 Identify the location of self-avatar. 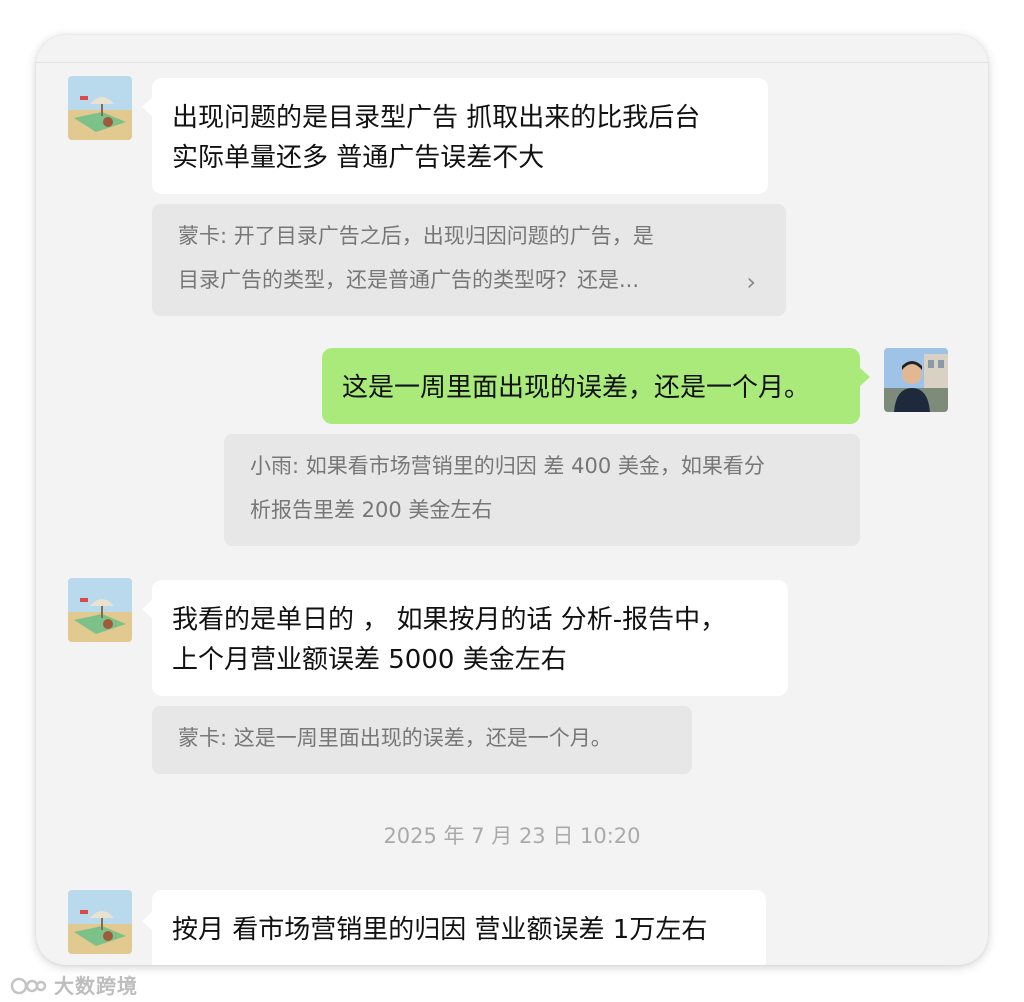
(916, 380).